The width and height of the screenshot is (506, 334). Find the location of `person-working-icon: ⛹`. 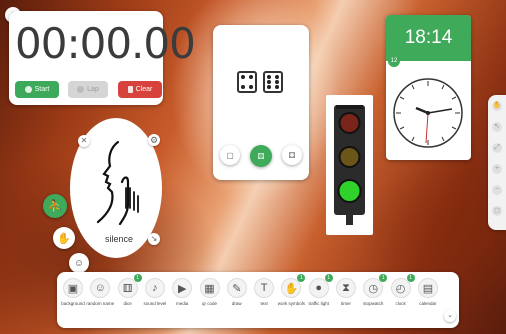

person-working-icon: ⛹ is located at coordinates (55, 206).